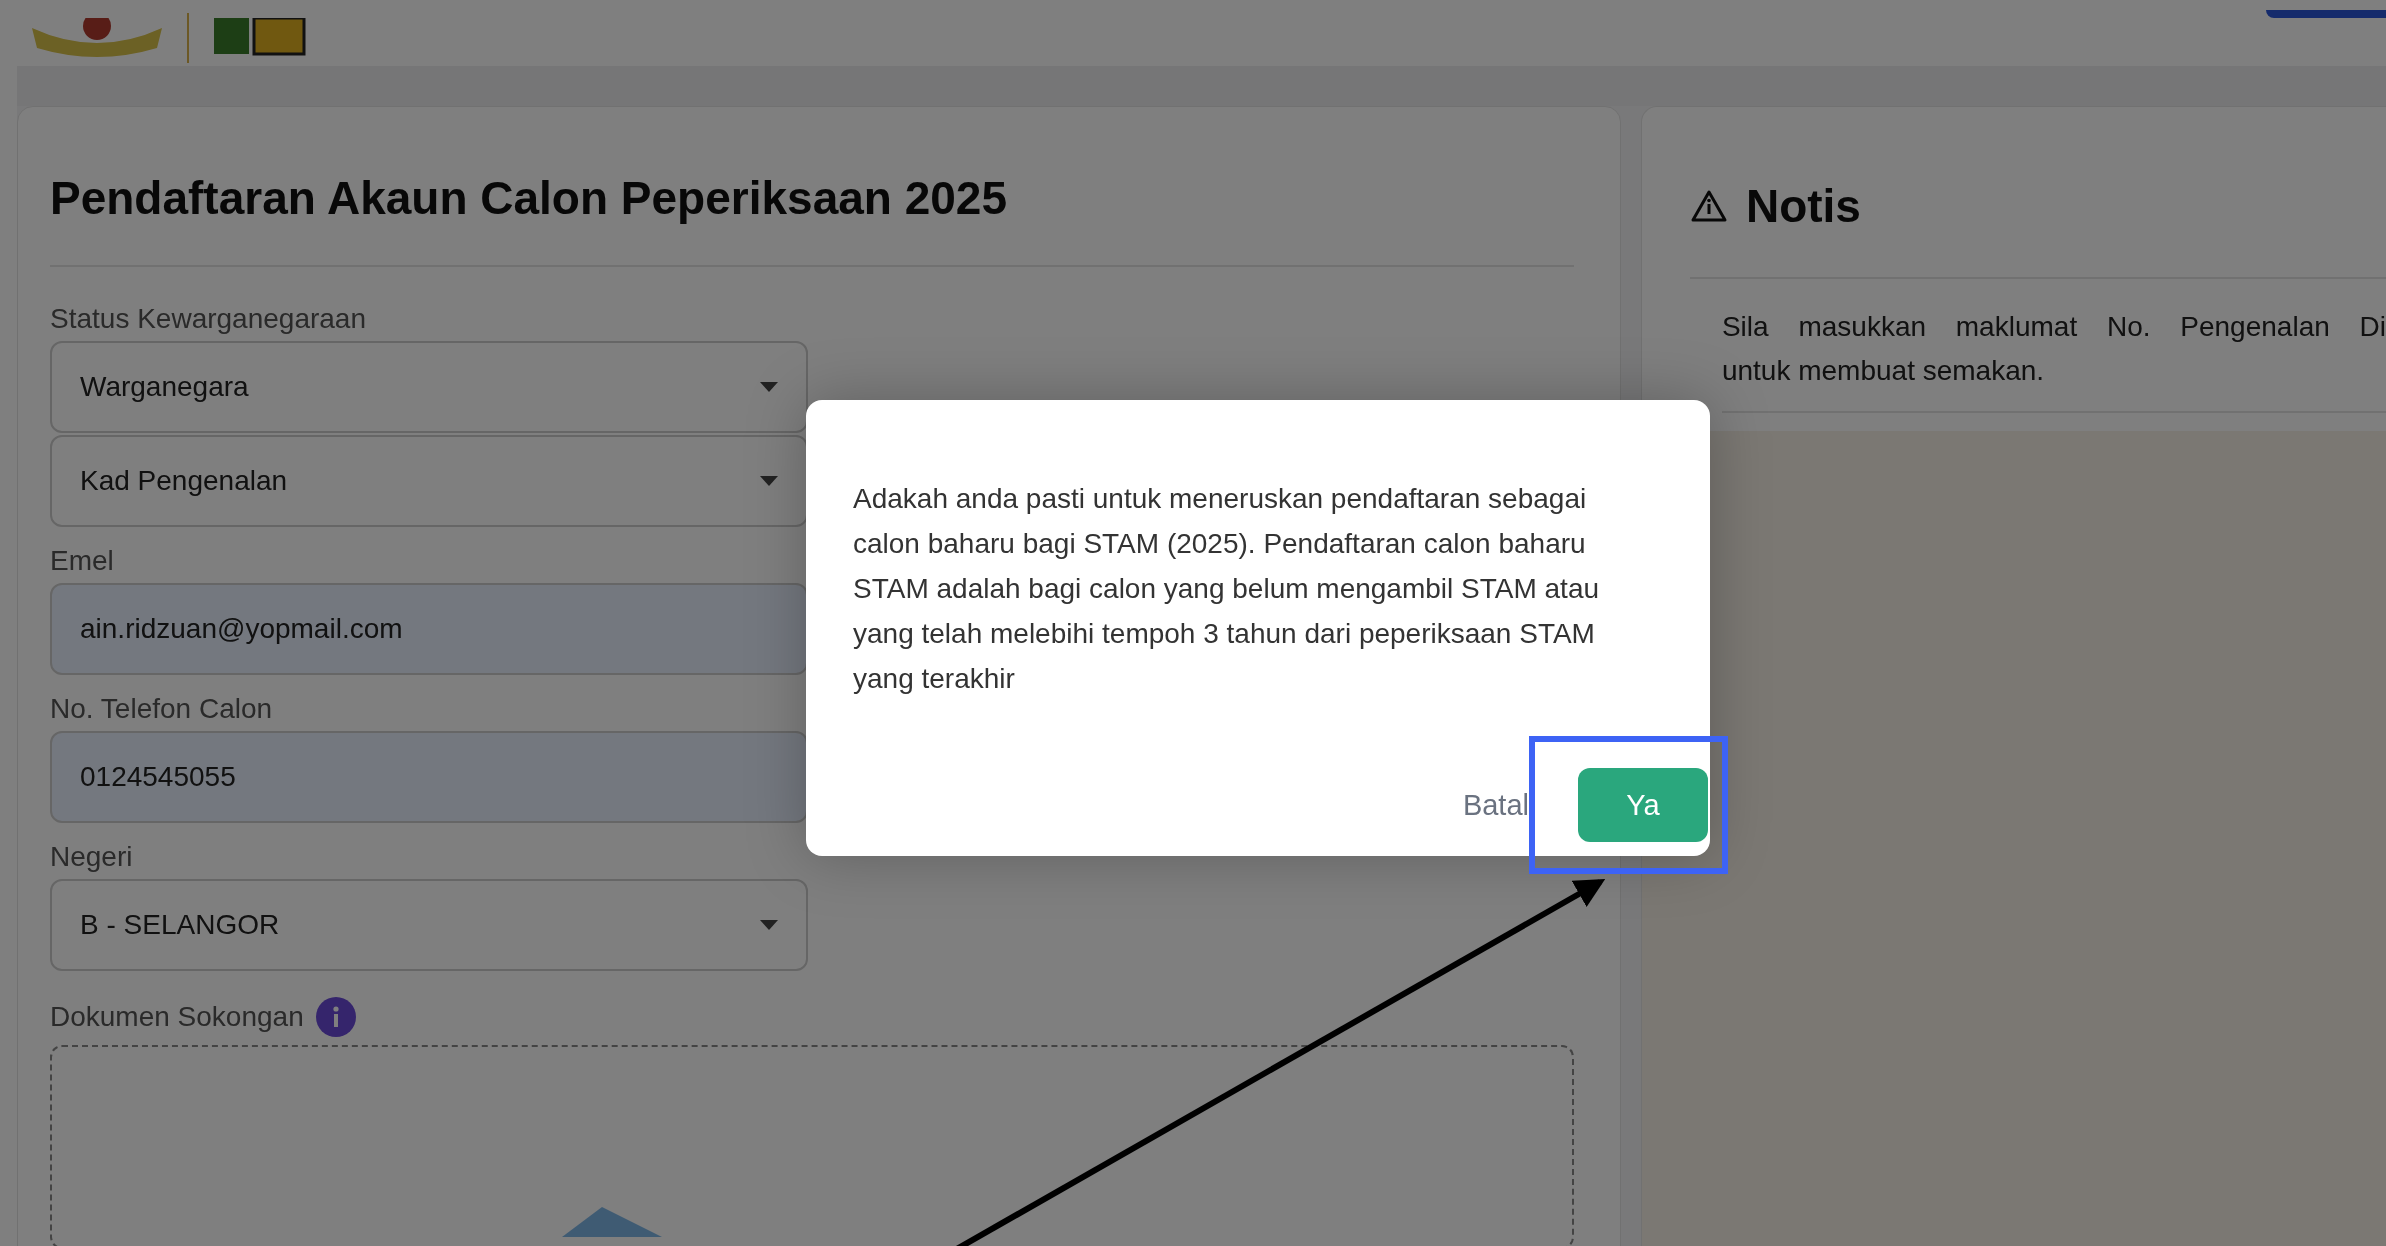  I want to click on select-field: Kad Pengenalan, so click(429, 481).